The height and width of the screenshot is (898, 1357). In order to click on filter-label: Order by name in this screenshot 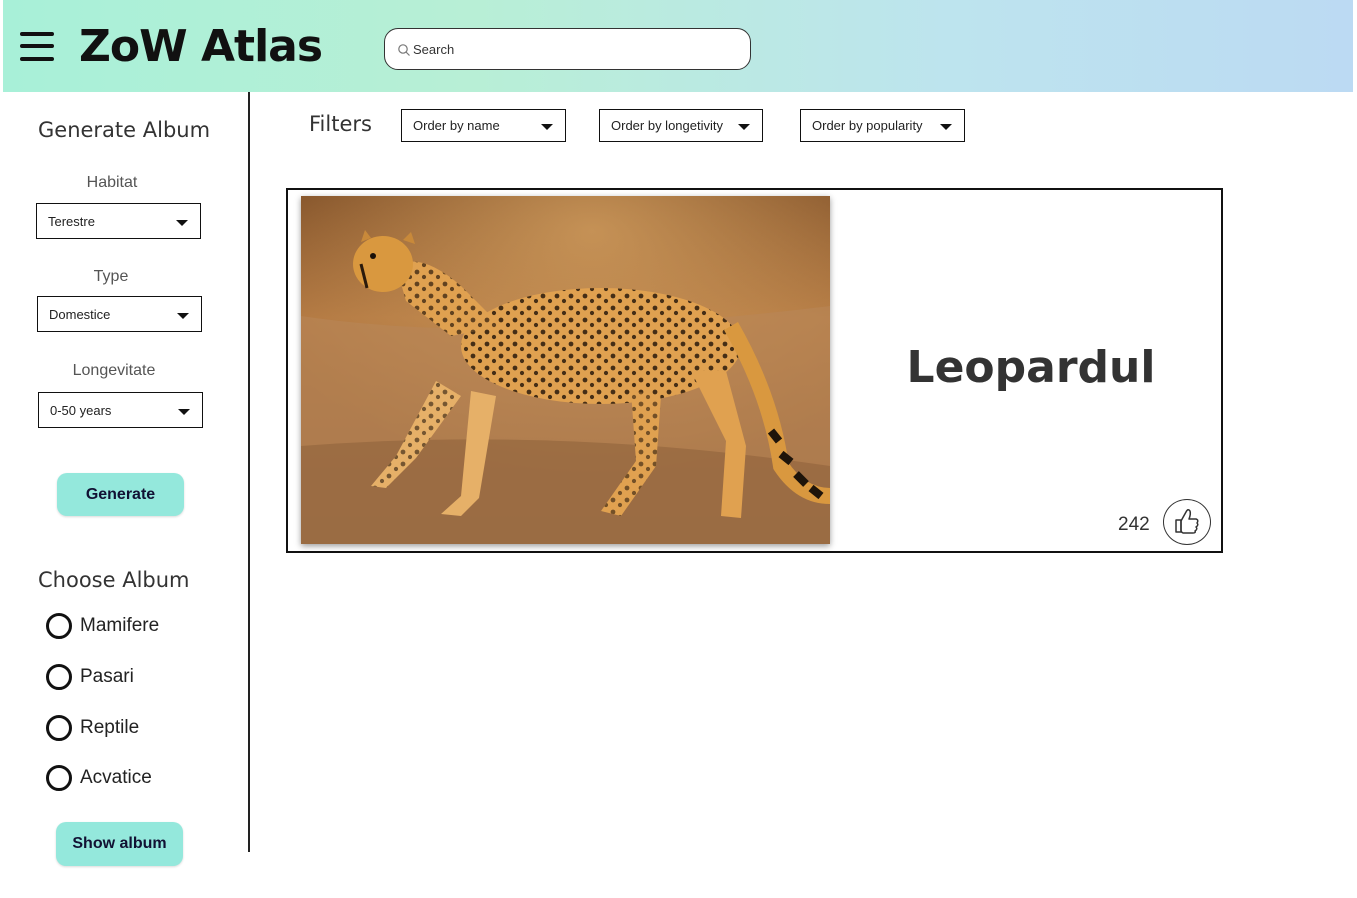, I will do `click(456, 125)`.